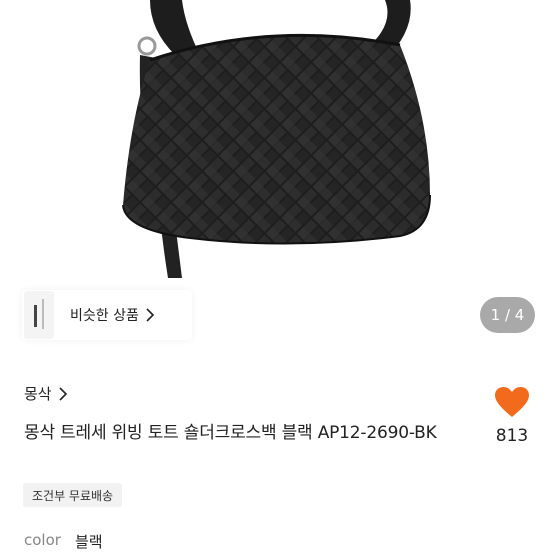 Image resolution: width=555 pixels, height=555 pixels. What do you see at coordinates (39, 315) in the screenshot?
I see `similar-thumbnail` at bounding box center [39, 315].